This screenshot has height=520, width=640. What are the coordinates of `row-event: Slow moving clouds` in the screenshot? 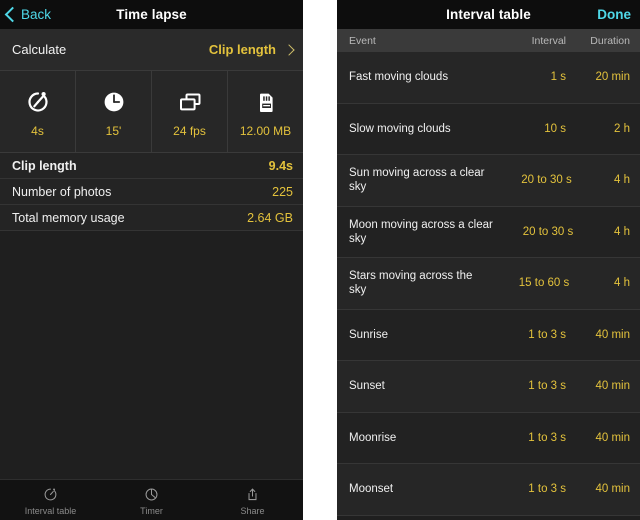 It's located at (400, 128).